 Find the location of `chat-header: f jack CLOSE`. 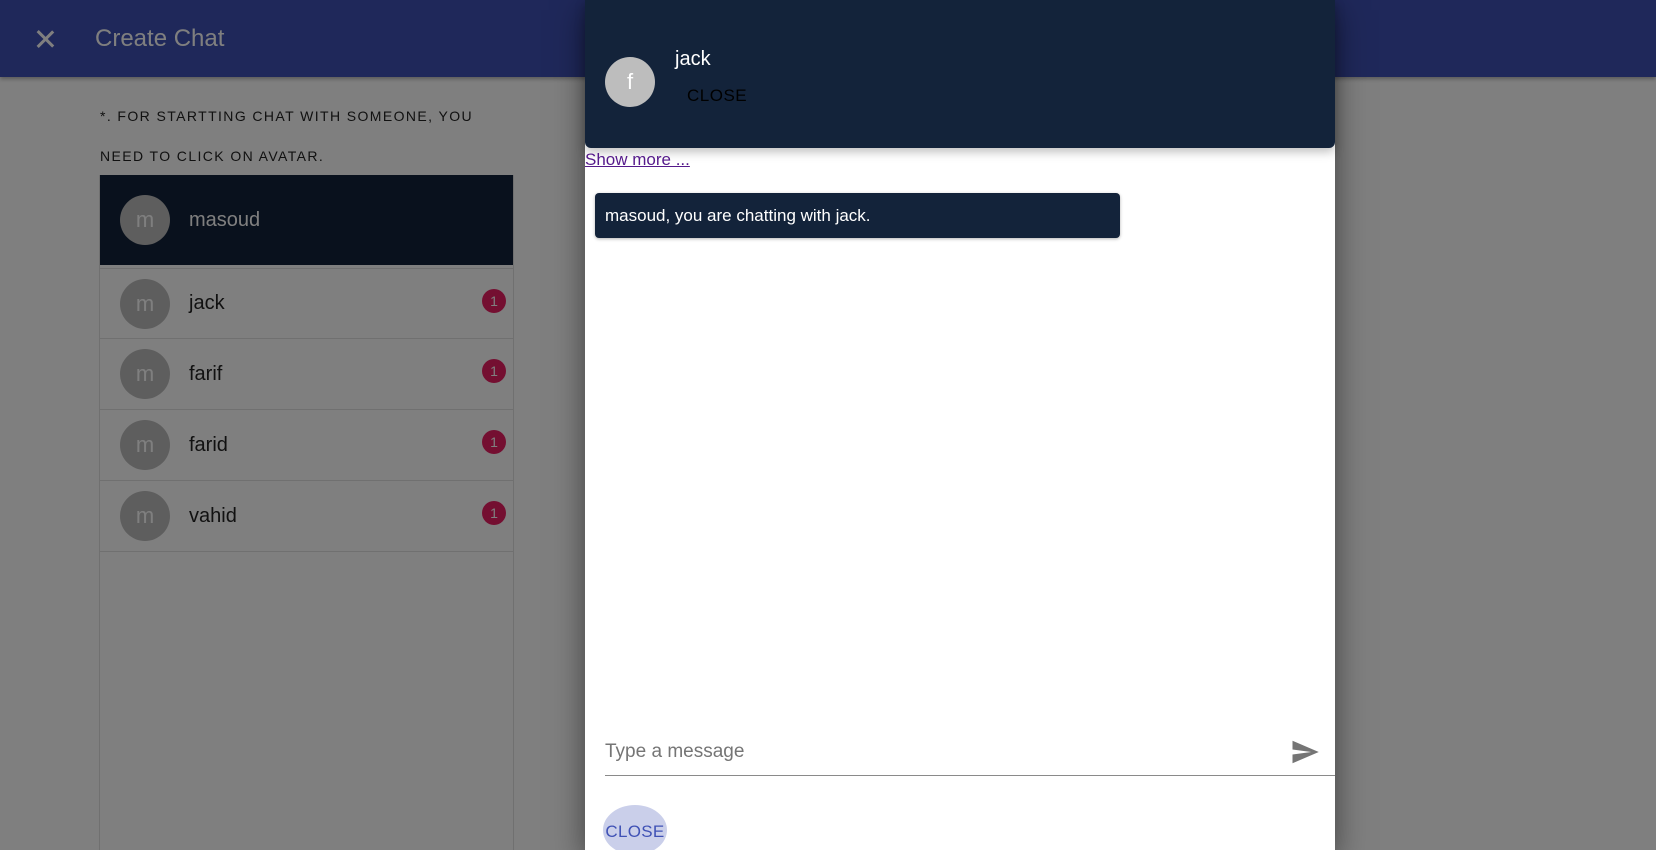

chat-header: f jack CLOSE is located at coordinates (960, 74).